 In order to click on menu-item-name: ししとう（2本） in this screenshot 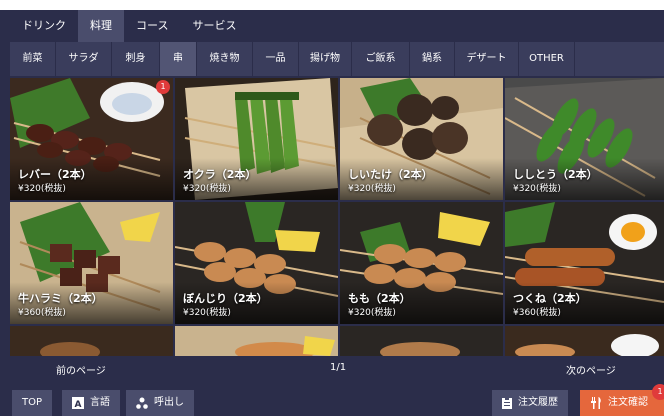, I will do `click(555, 174)`.